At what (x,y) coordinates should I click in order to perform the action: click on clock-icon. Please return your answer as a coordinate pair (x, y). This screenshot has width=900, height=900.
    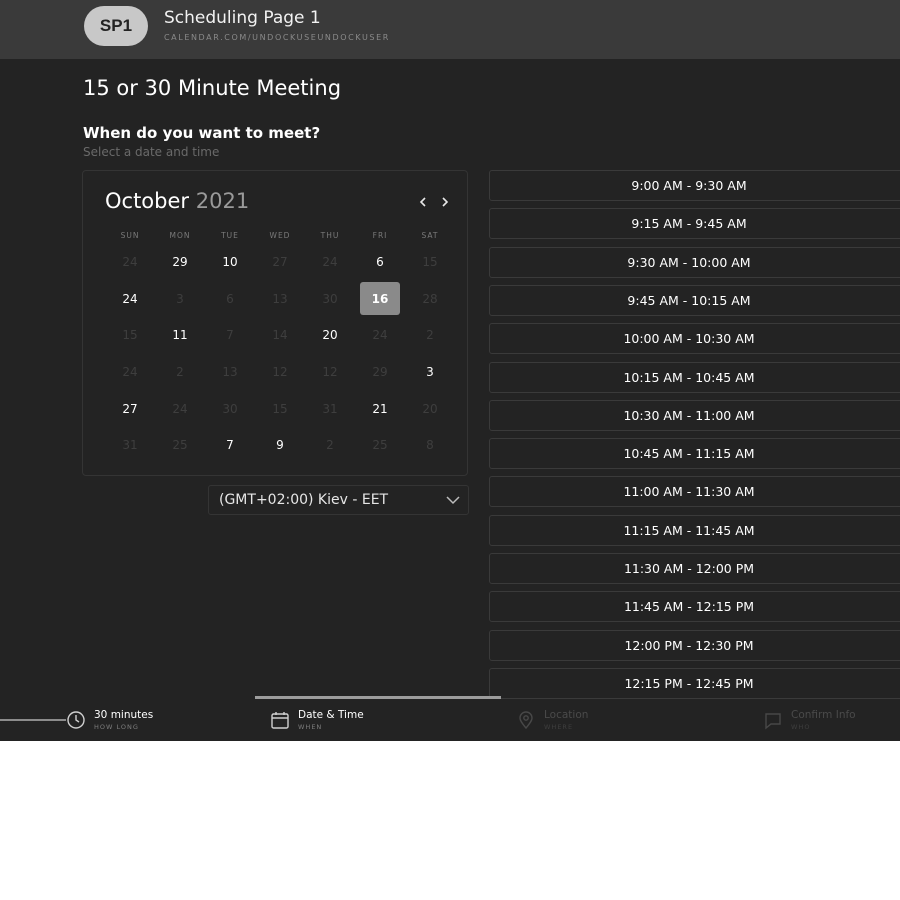
    Looking at the image, I should click on (76, 720).